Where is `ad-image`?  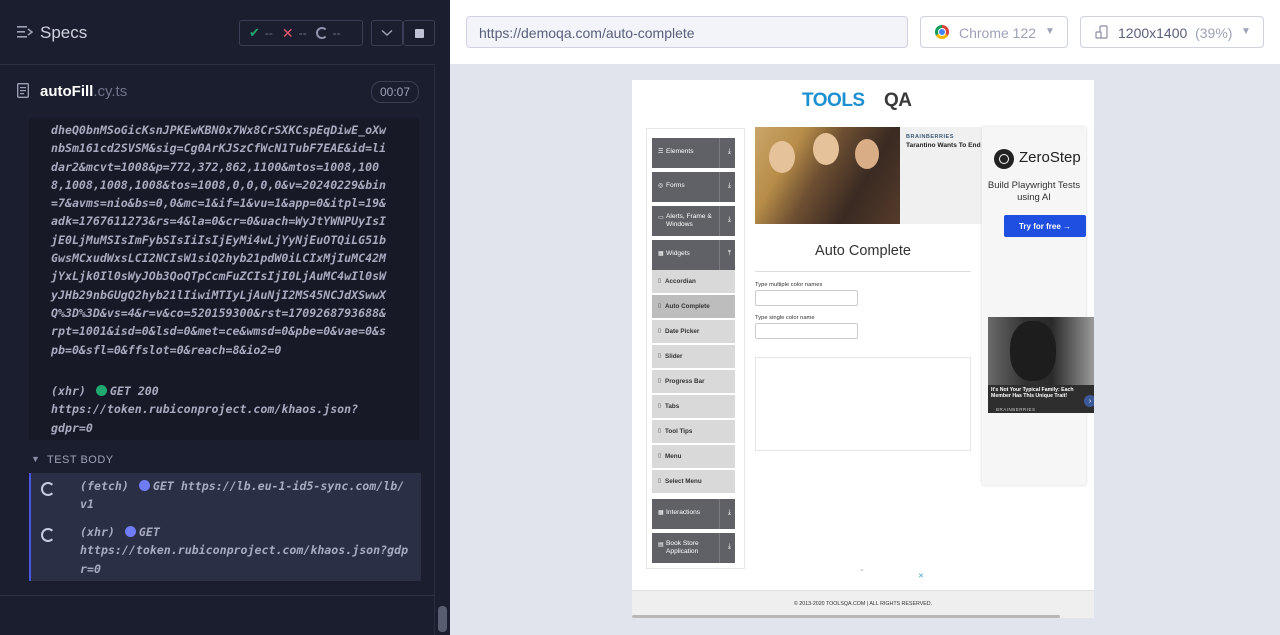 ad-image is located at coordinates (827, 175).